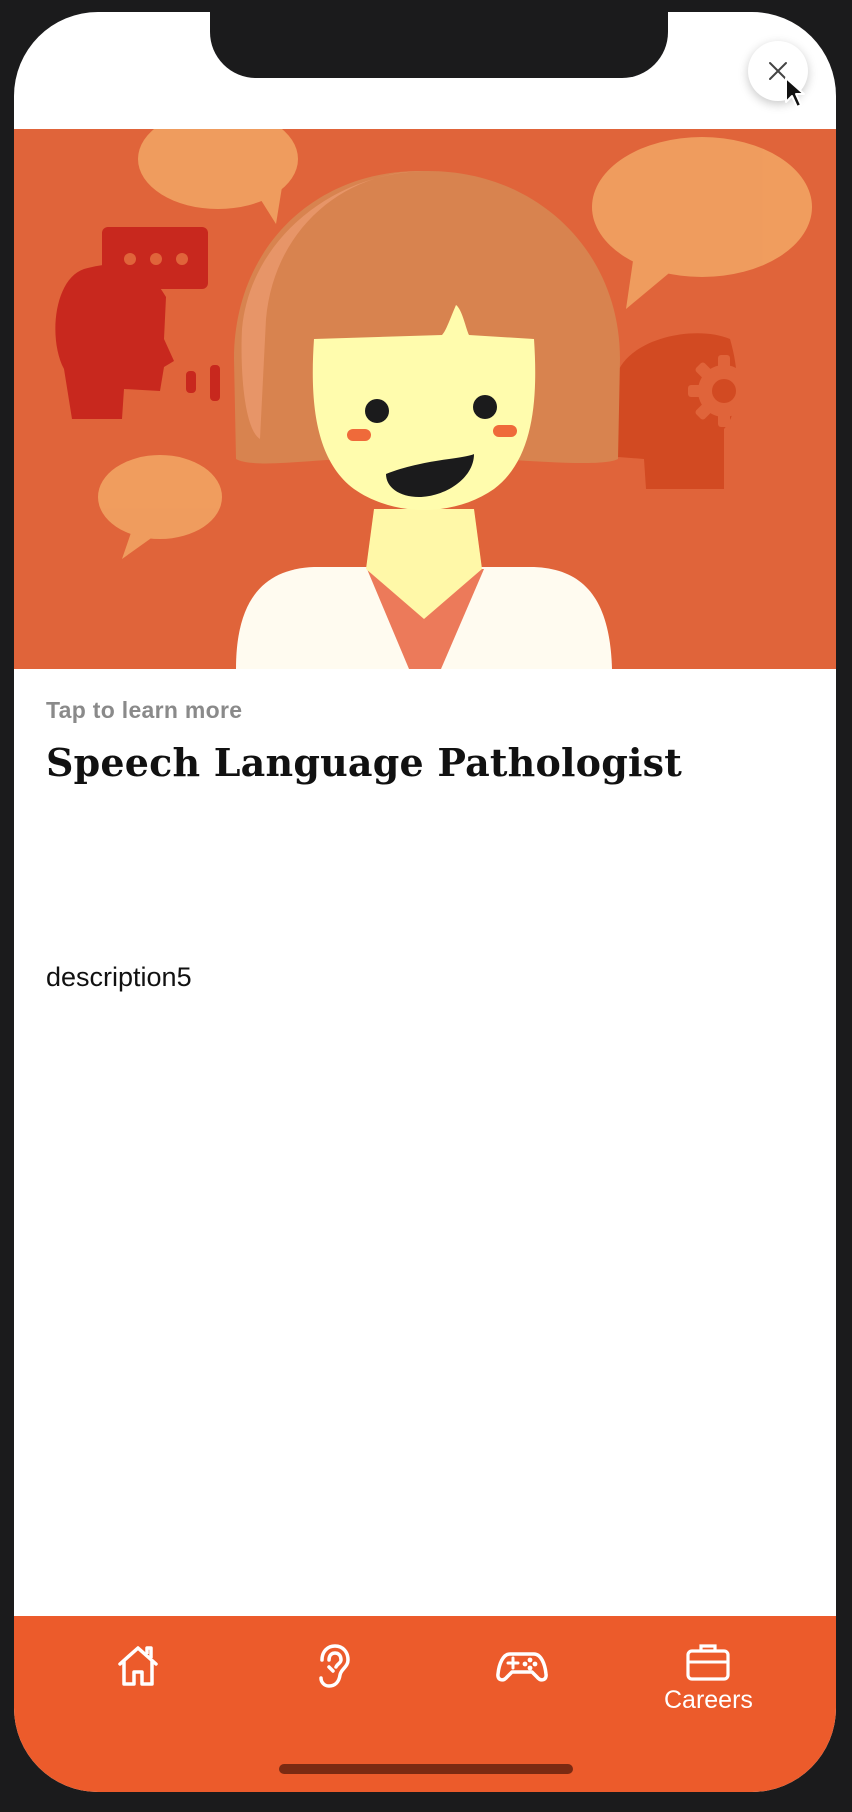 This screenshot has width=852, height=1812. Describe the element at coordinates (218, 176) in the screenshot. I see `speech-bubble-top-left` at that location.